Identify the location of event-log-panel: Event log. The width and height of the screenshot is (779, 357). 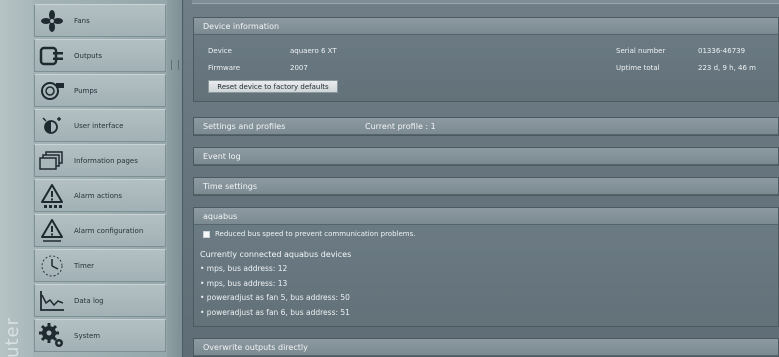
(486, 156).